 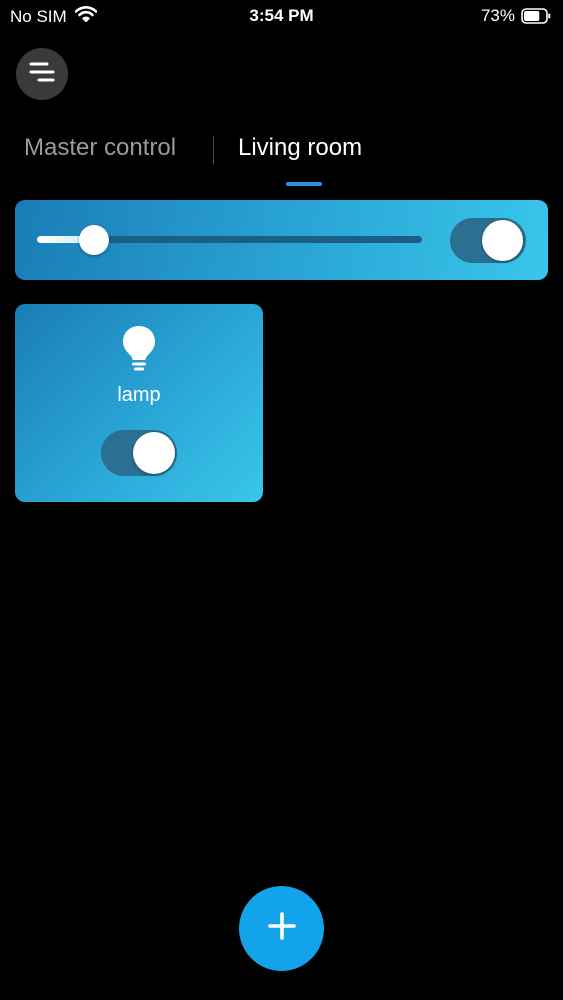 What do you see at coordinates (516, 16) in the screenshot?
I see `status-right: 73%` at bounding box center [516, 16].